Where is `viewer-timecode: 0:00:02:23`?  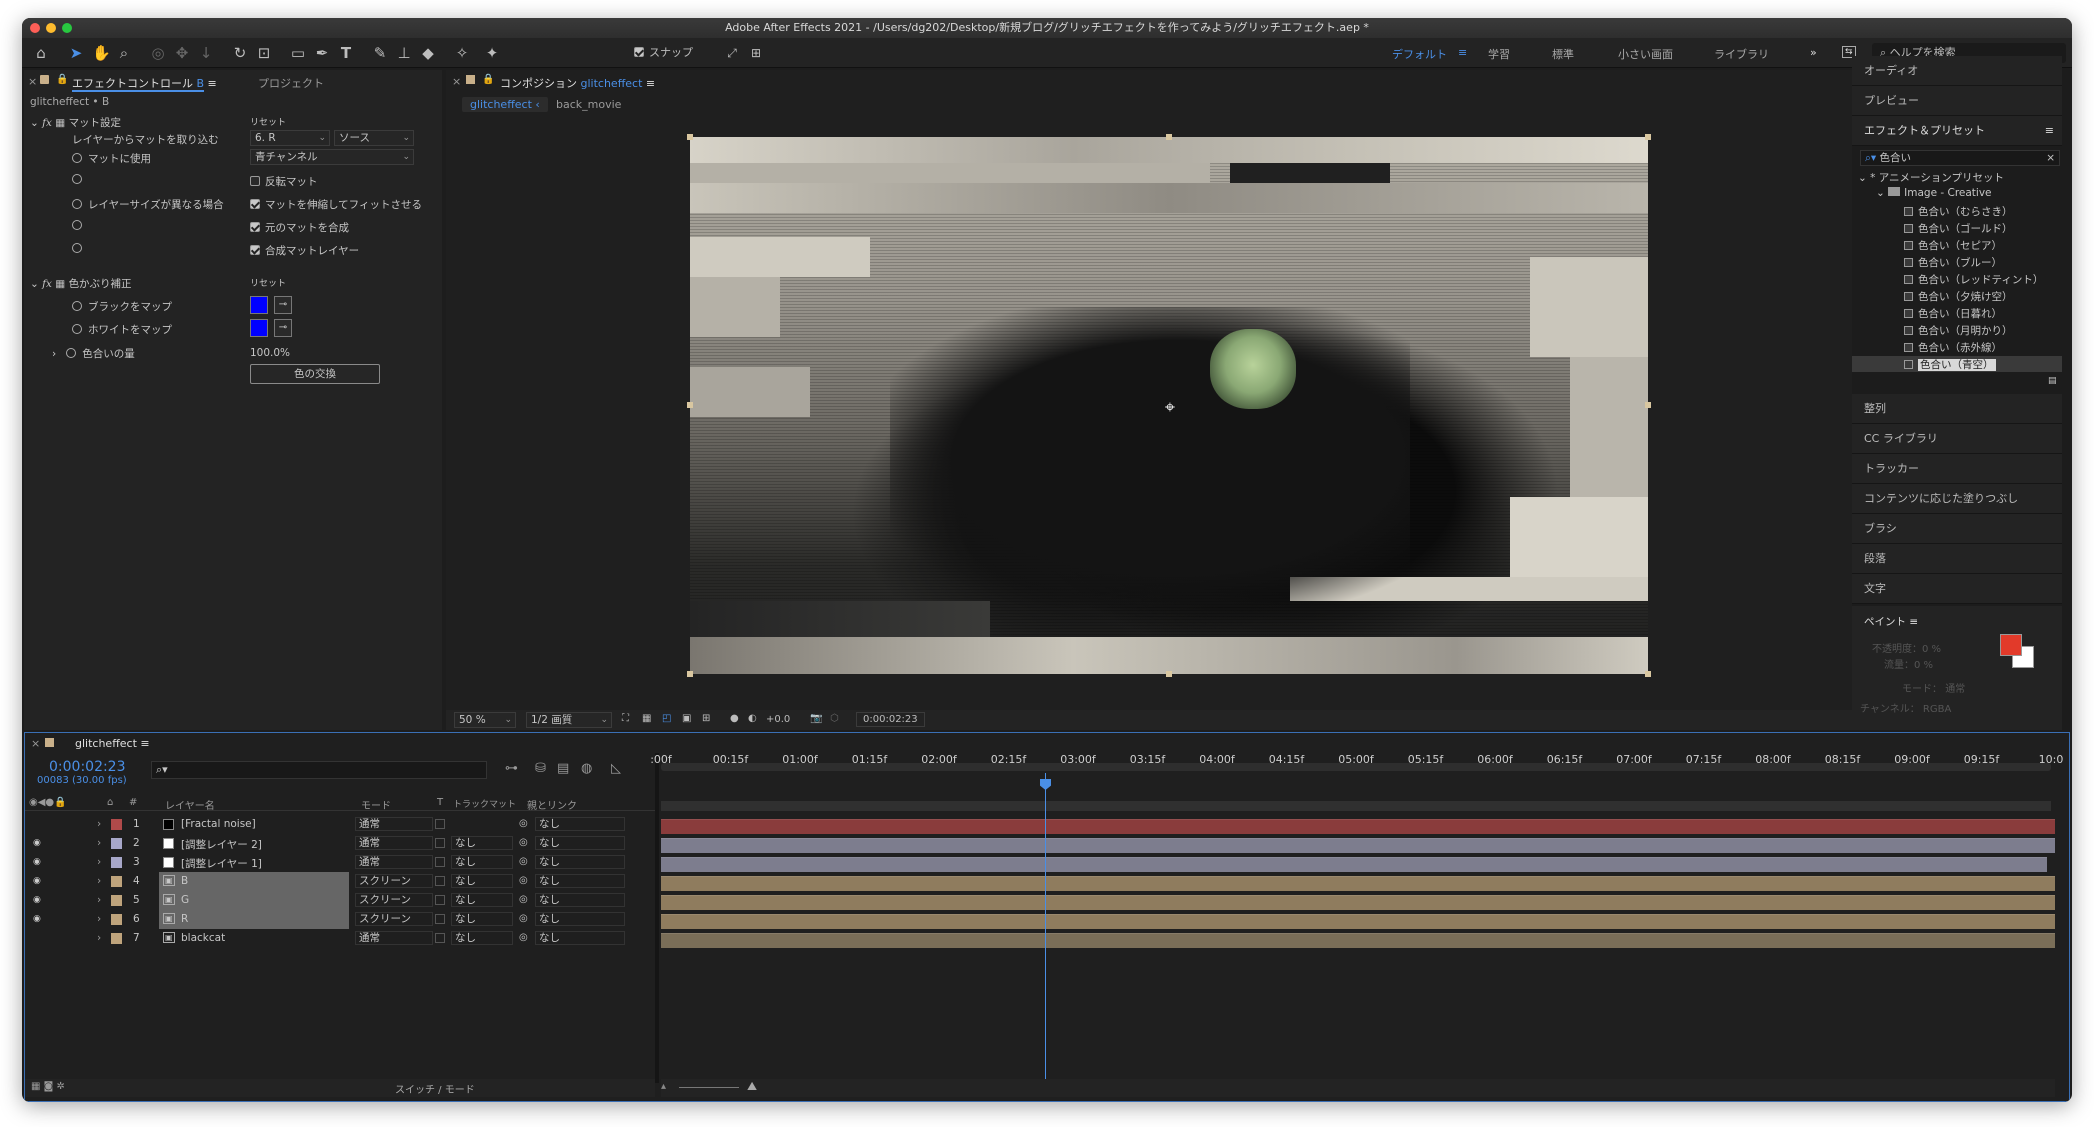 viewer-timecode: 0:00:02:23 is located at coordinates (890, 719).